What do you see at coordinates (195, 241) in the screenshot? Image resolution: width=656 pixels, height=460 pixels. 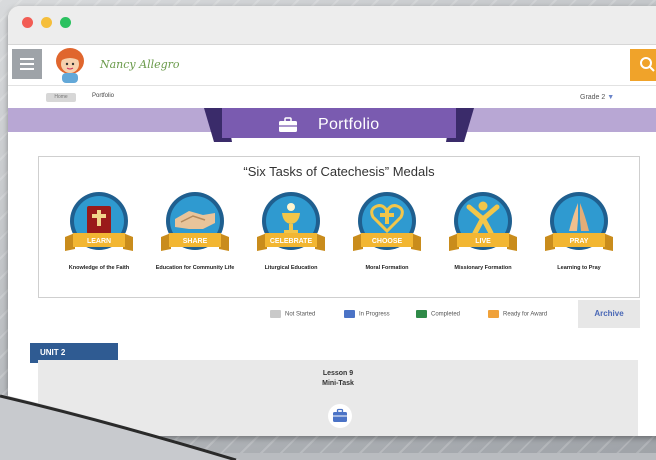 I see `medal-badge-label: SHARE` at bounding box center [195, 241].